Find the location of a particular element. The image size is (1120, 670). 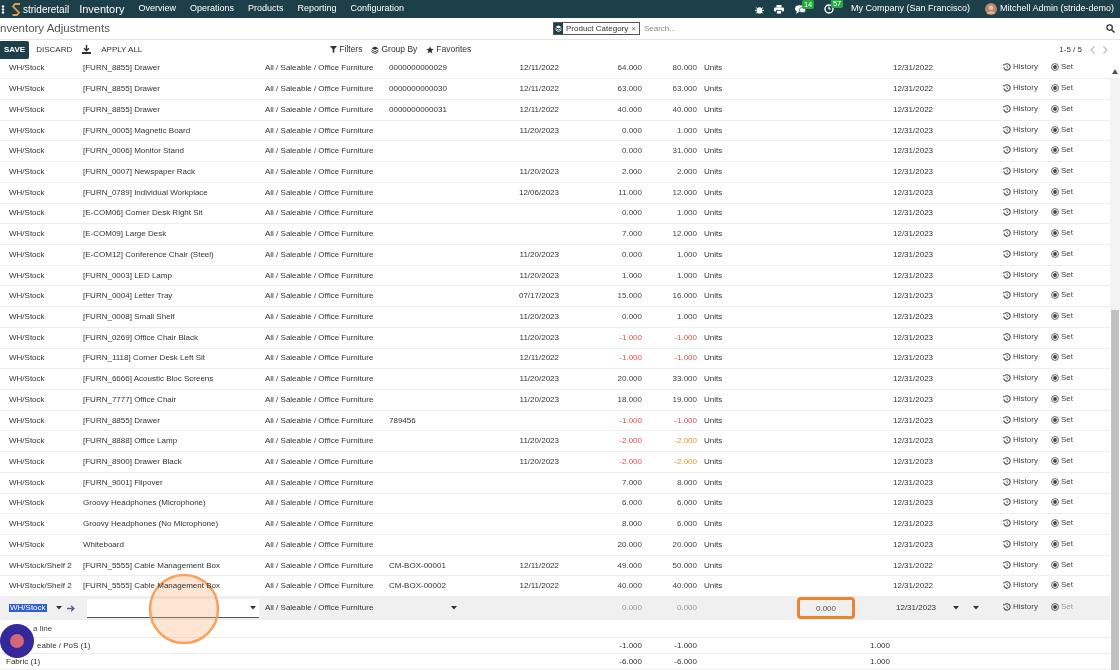

facet-label: Product Category is located at coordinates (597, 28).